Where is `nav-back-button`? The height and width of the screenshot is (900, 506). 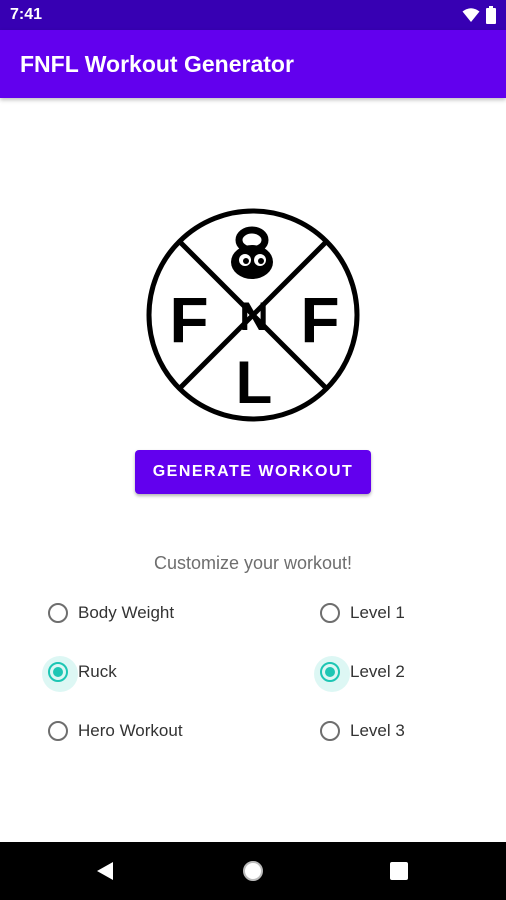
nav-back-button is located at coordinates (105, 871).